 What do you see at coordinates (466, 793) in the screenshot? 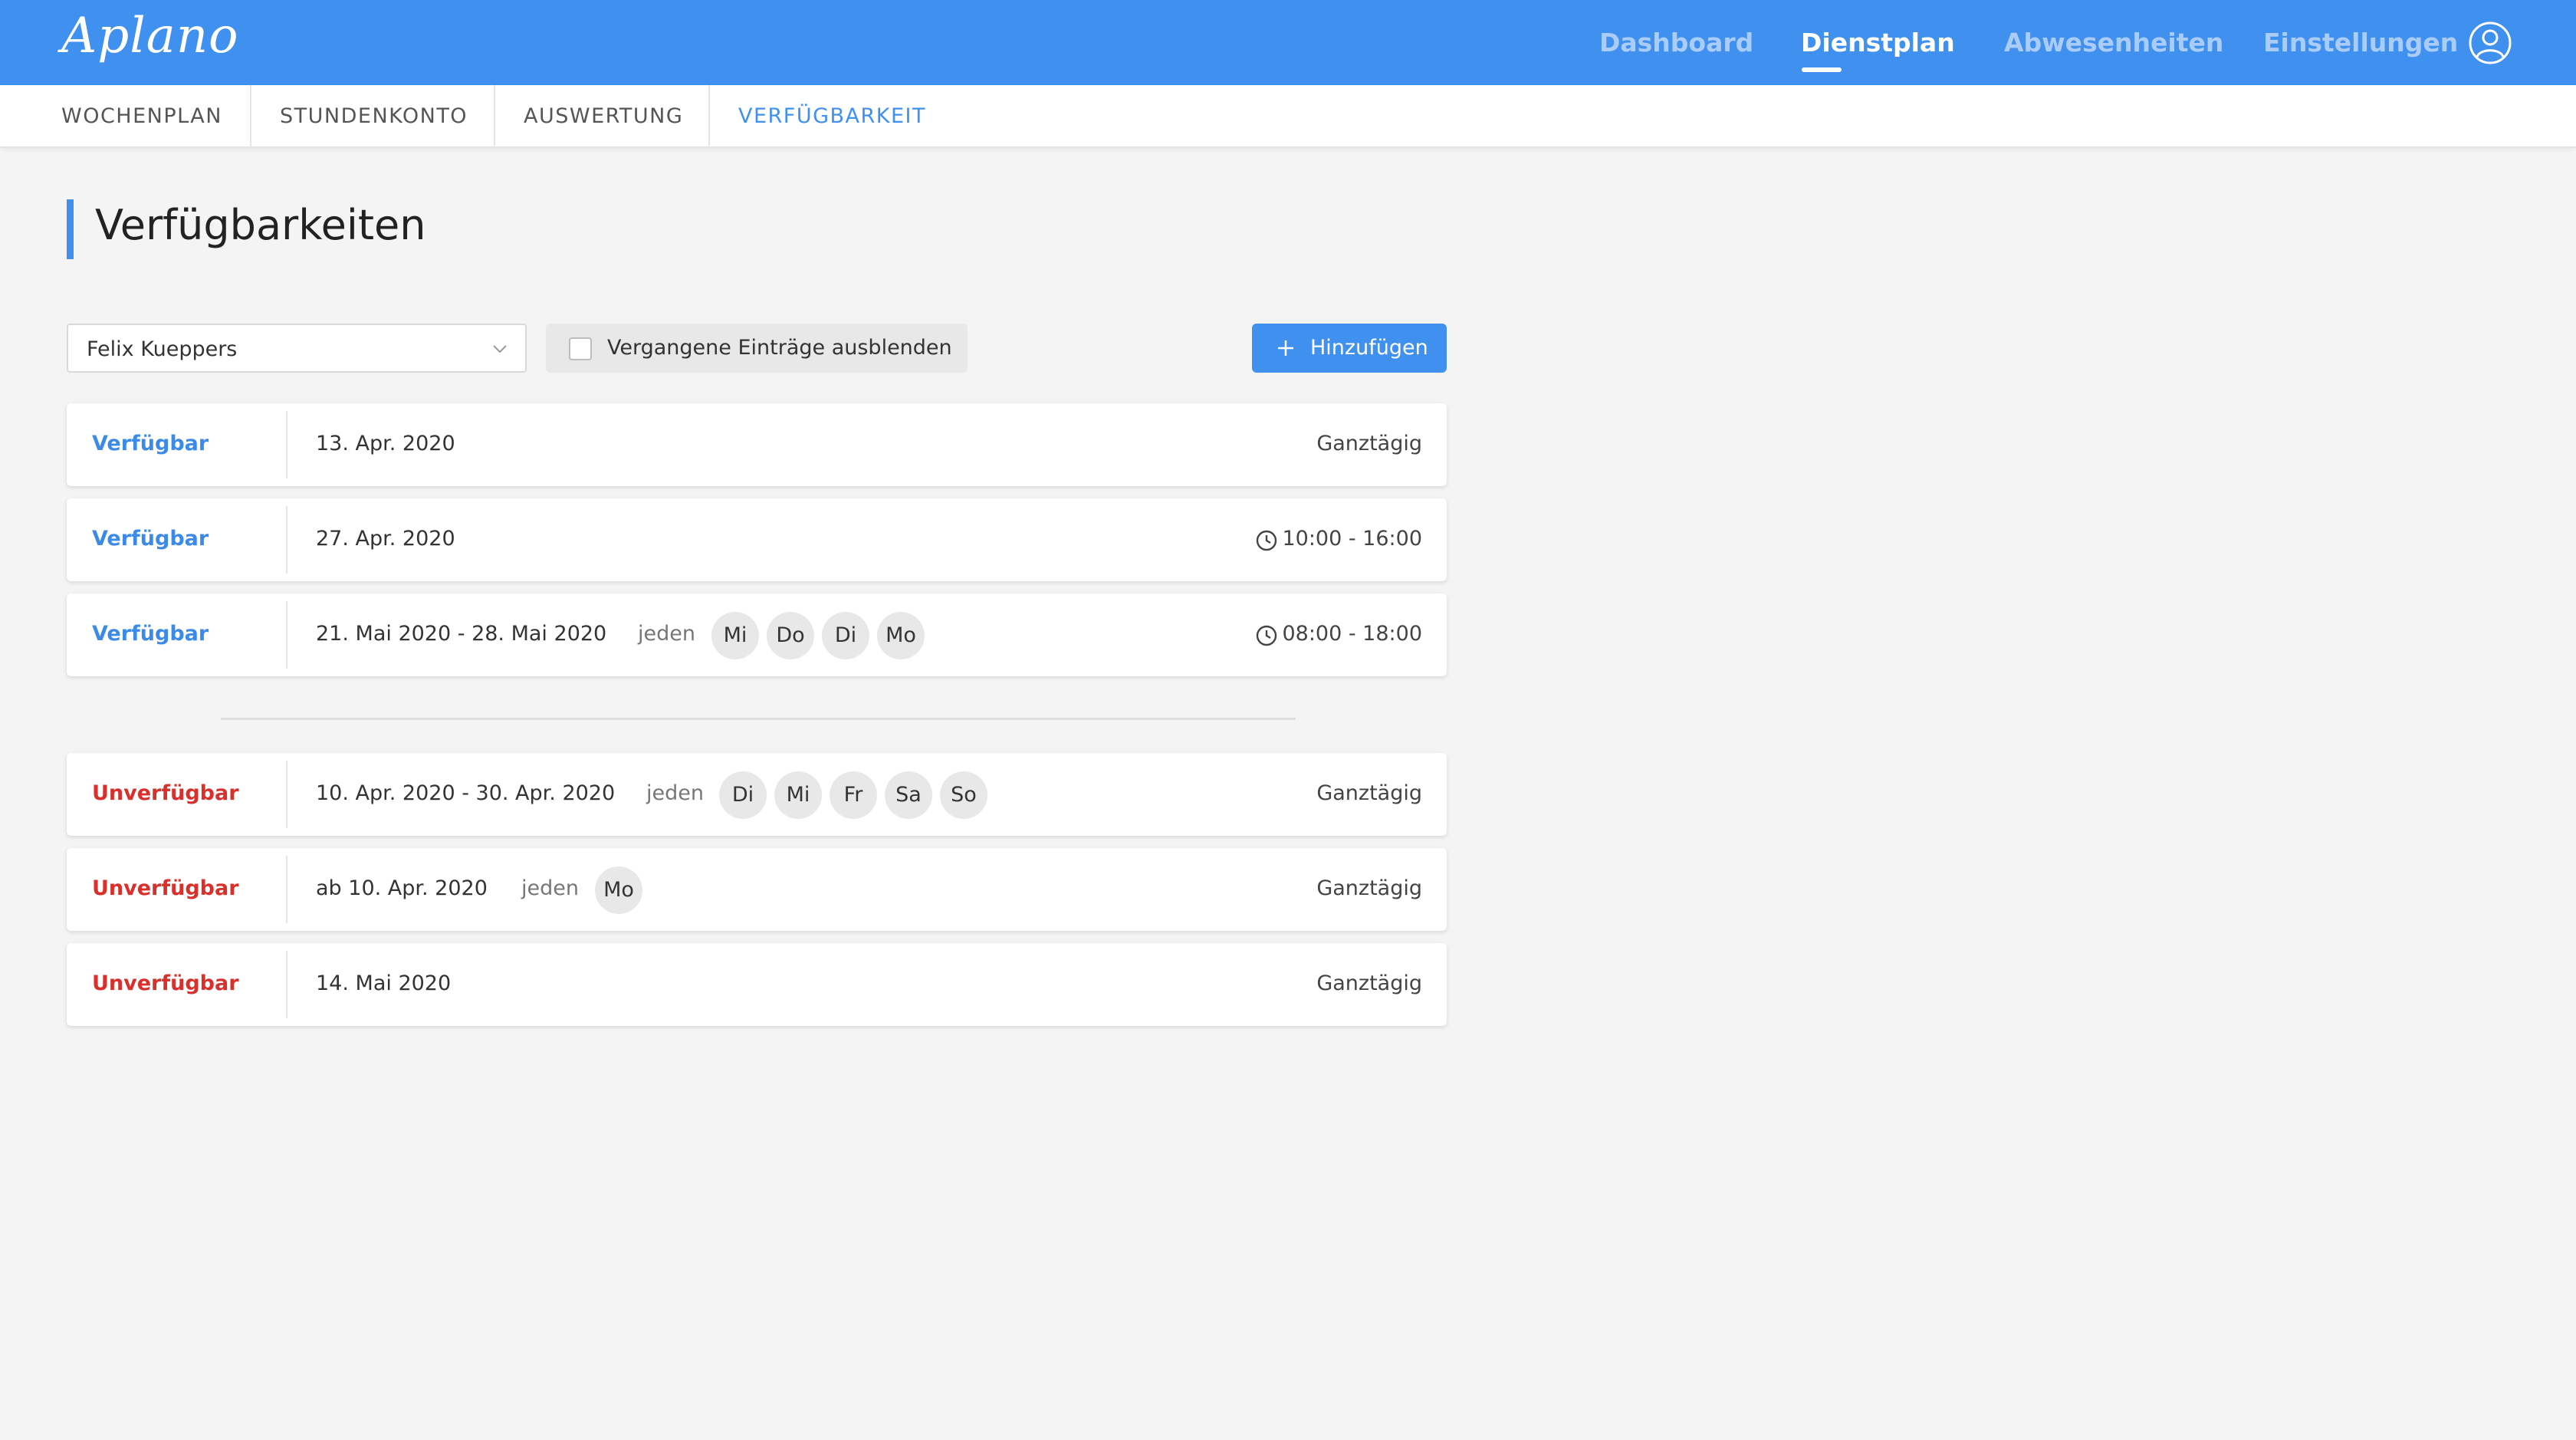
I see `date-range: 10. Apr. 2020 - 30. Apr. 2020` at bounding box center [466, 793].